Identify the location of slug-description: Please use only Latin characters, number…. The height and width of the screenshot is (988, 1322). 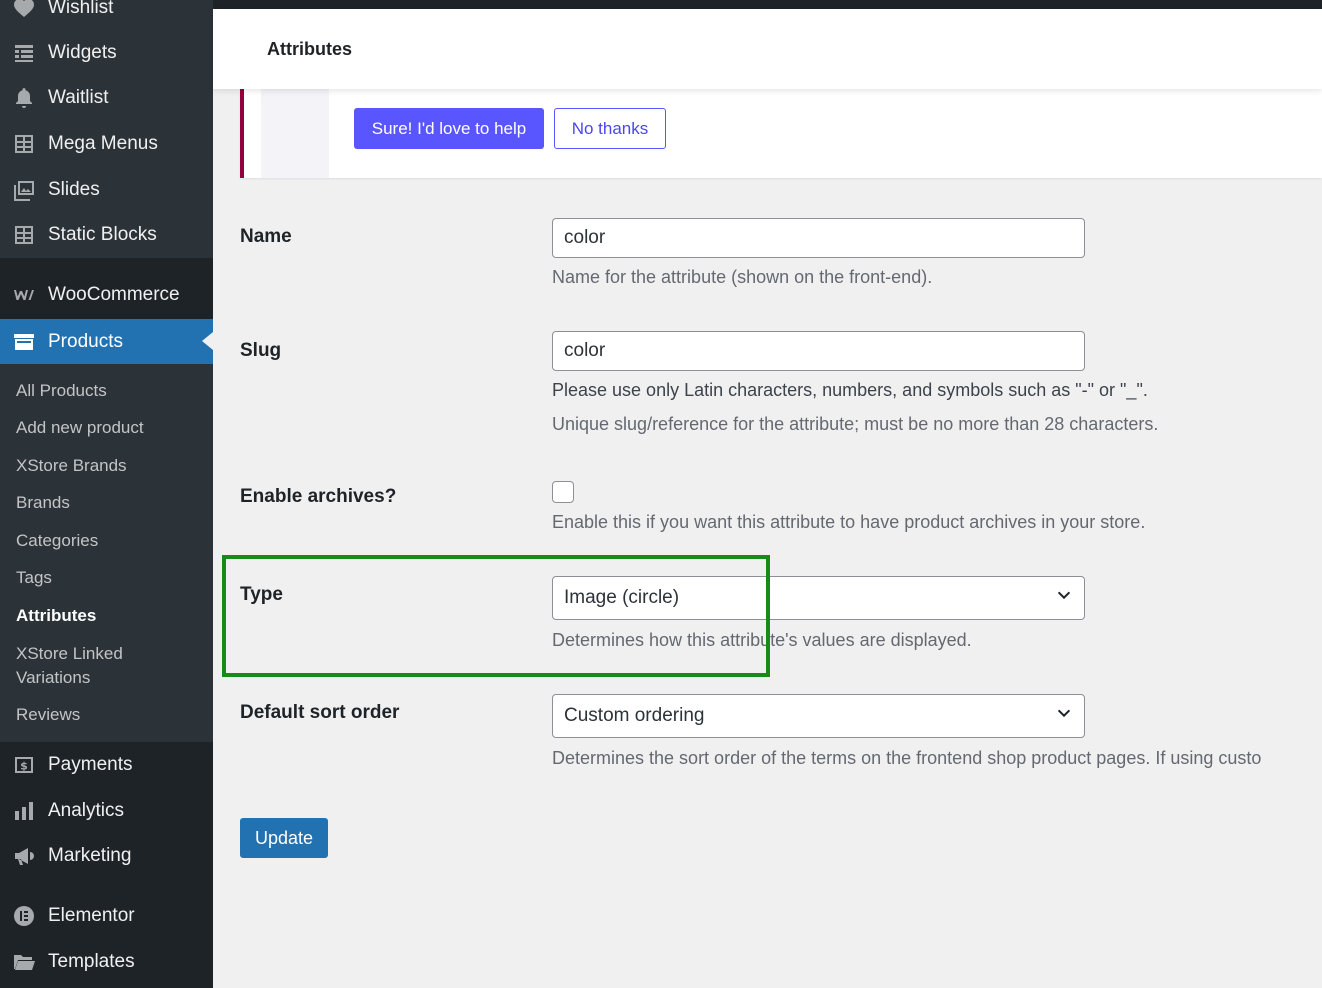
(850, 390).